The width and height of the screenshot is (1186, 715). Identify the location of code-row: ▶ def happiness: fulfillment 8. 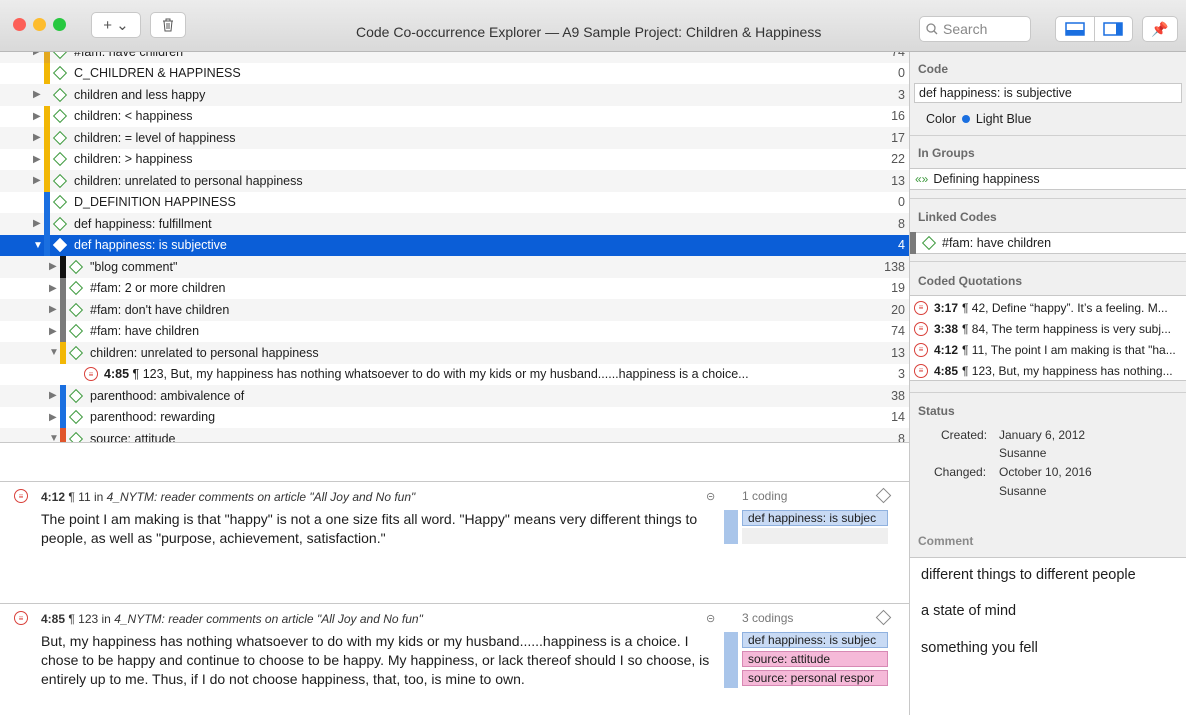
(454, 224).